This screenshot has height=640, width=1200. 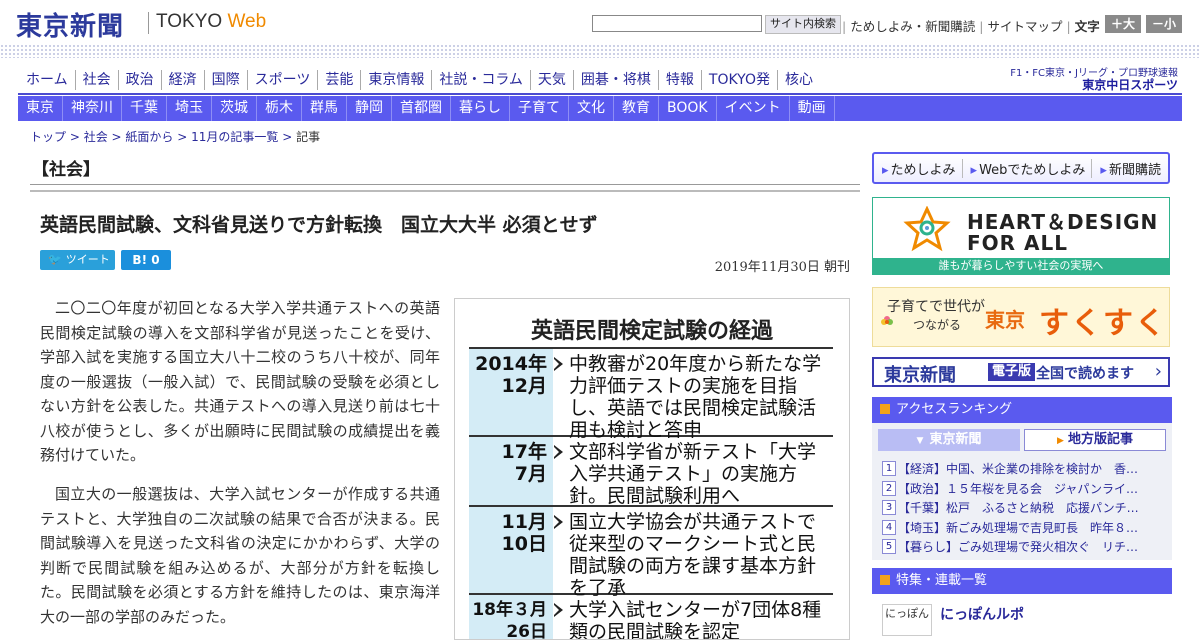 I want to click on ranking-tab-local: ▶ 地方版記事, so click(x=1095, y=440).